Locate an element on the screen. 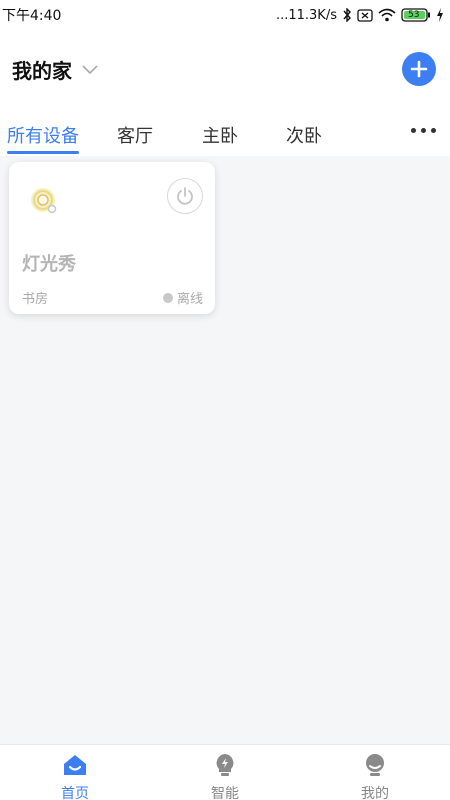 The width and height of the screenshot is (450, 800). active-tab-indicator is located at coordinates (43, 152).